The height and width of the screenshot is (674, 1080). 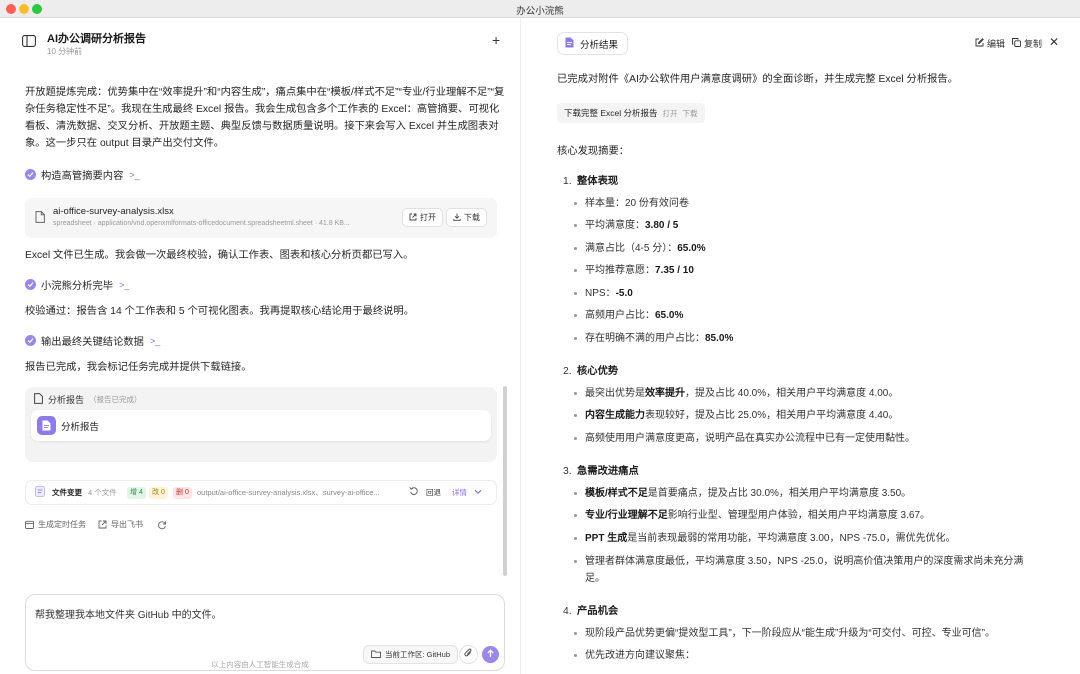 I want to click on window-titlebar: 办公小浣熊, so click(x=540, y=9).